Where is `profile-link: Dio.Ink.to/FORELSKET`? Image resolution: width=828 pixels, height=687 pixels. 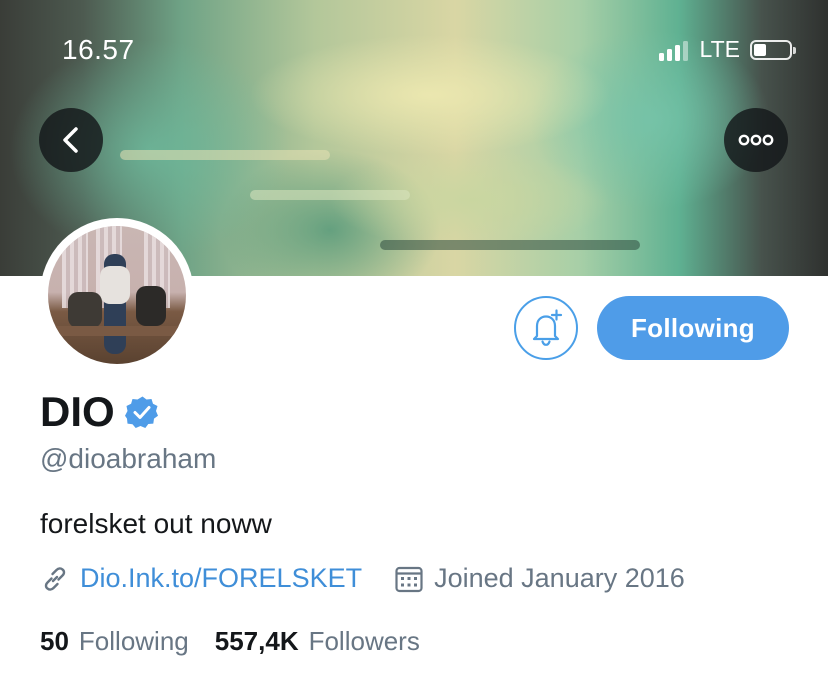
profile-link: Dio.Ink.to/FORELSKET is located at coordinates (221, 578).